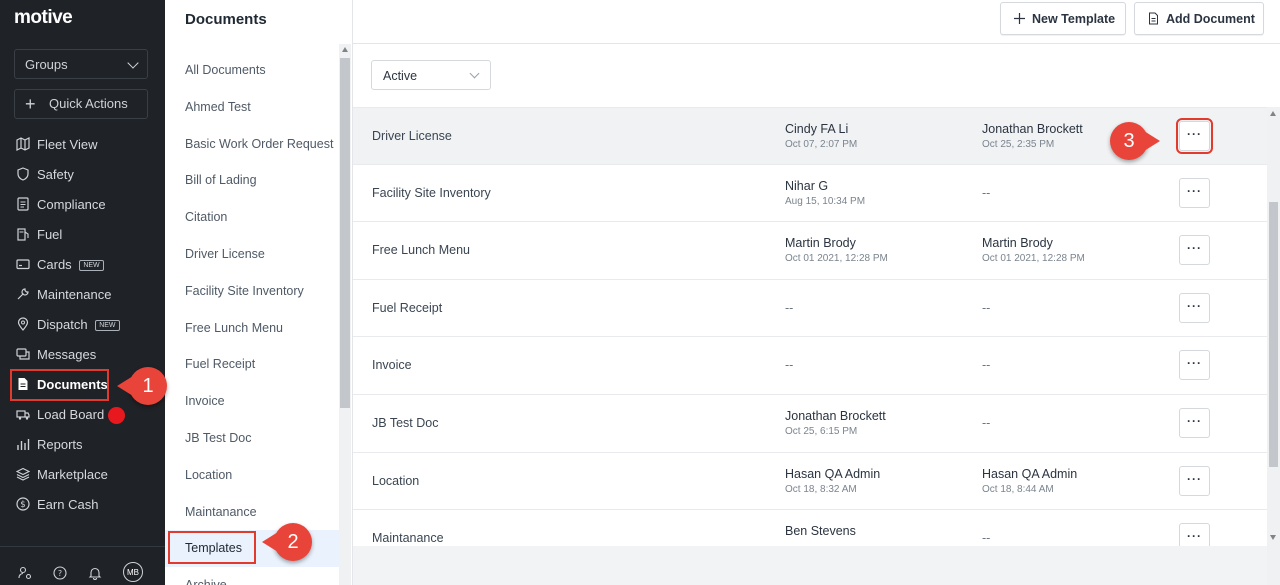 This screenshot has width=1280, height=585. What do you see at coordinates (252, 401) in the screenshot?
I see `template-item-invoice: Invoice` at bounding box center [252, 401].